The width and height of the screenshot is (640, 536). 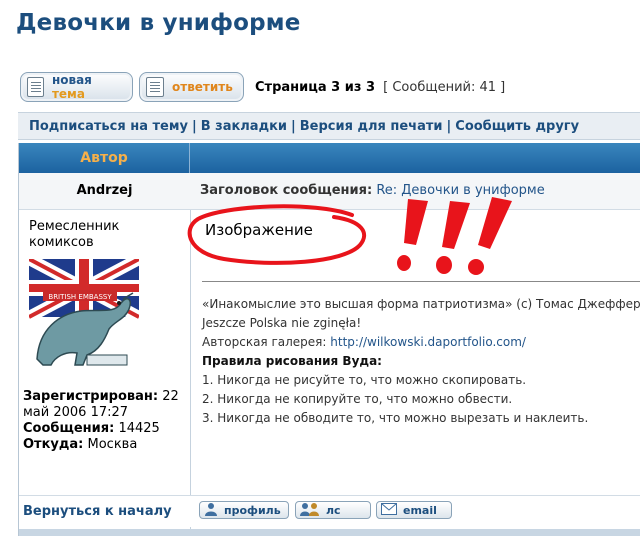 What do you see at coordinates (329, 158) in the screenshot?
I see `table-header: Автор` at bounding box center [329, 158].